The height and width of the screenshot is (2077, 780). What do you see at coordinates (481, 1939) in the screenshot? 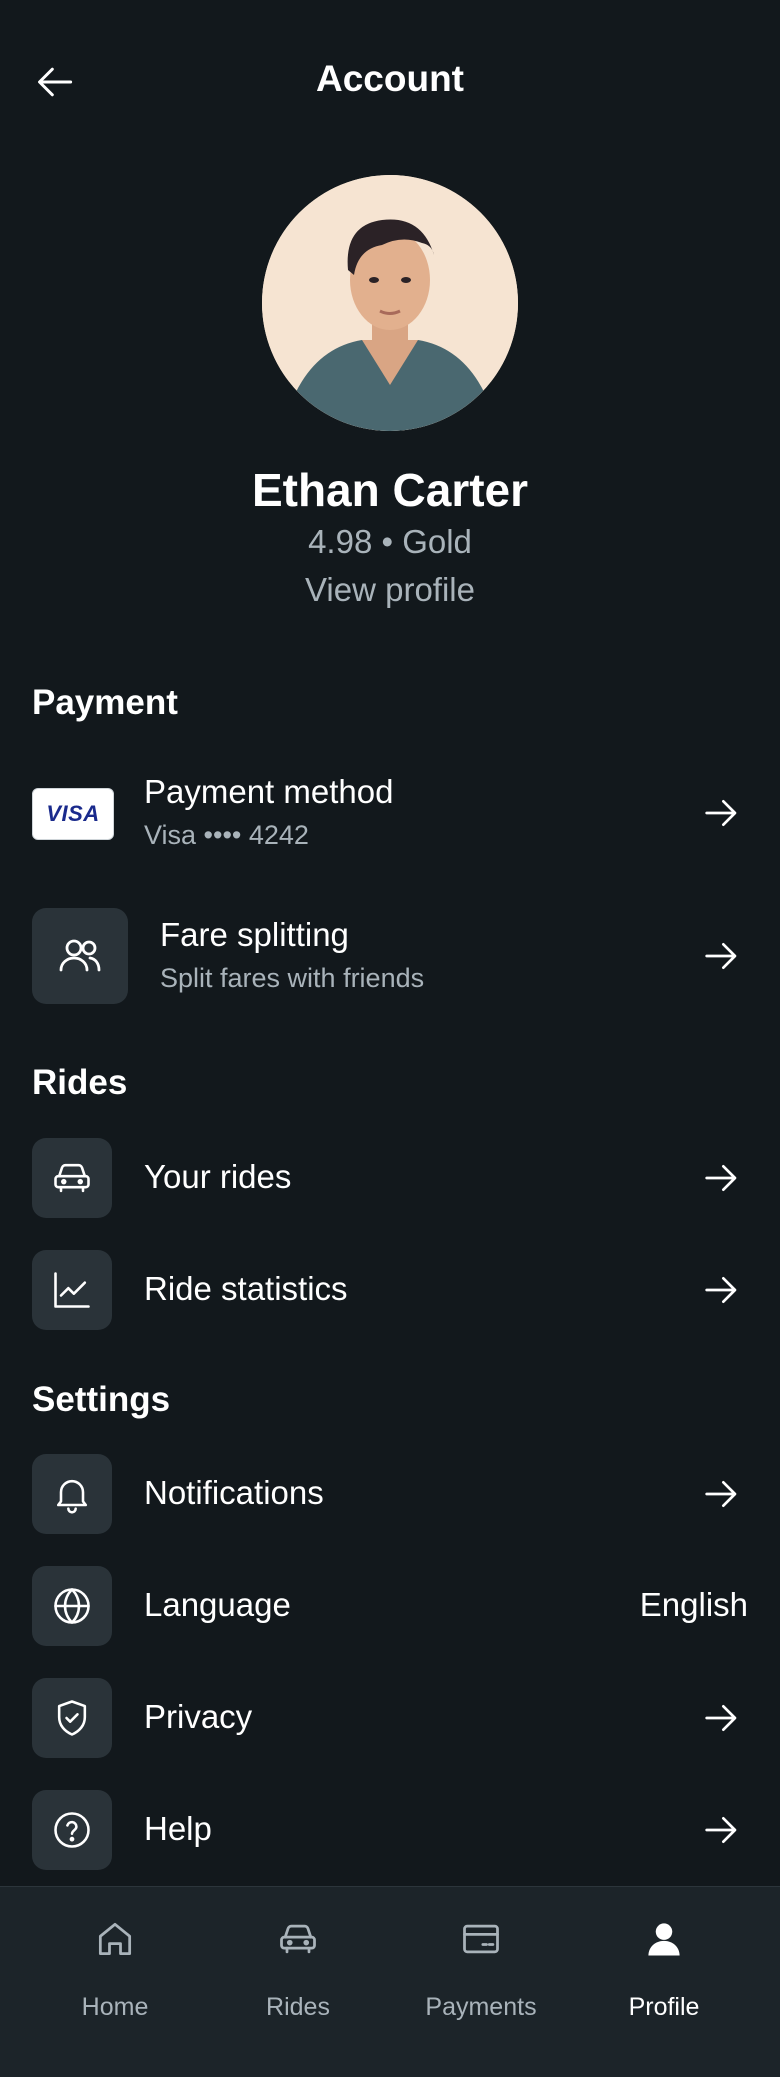
I see `credit-card-icon` at bounding box center [481, 1939].